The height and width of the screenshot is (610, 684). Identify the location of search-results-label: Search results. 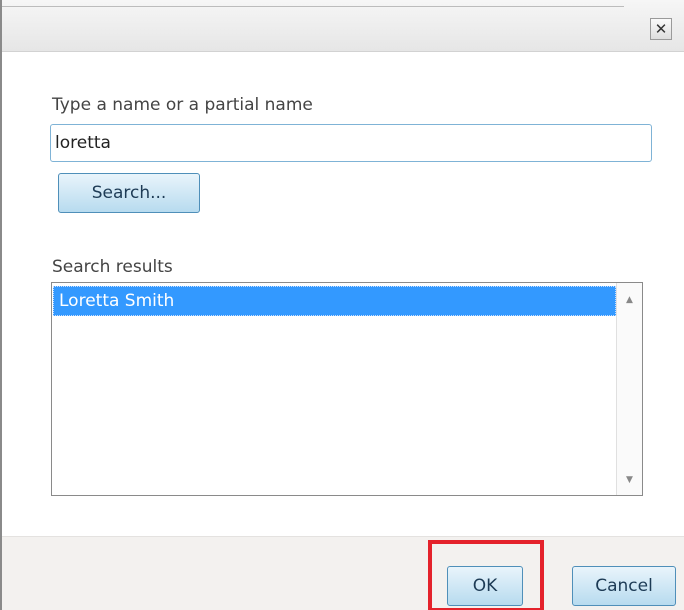
(112, 267).